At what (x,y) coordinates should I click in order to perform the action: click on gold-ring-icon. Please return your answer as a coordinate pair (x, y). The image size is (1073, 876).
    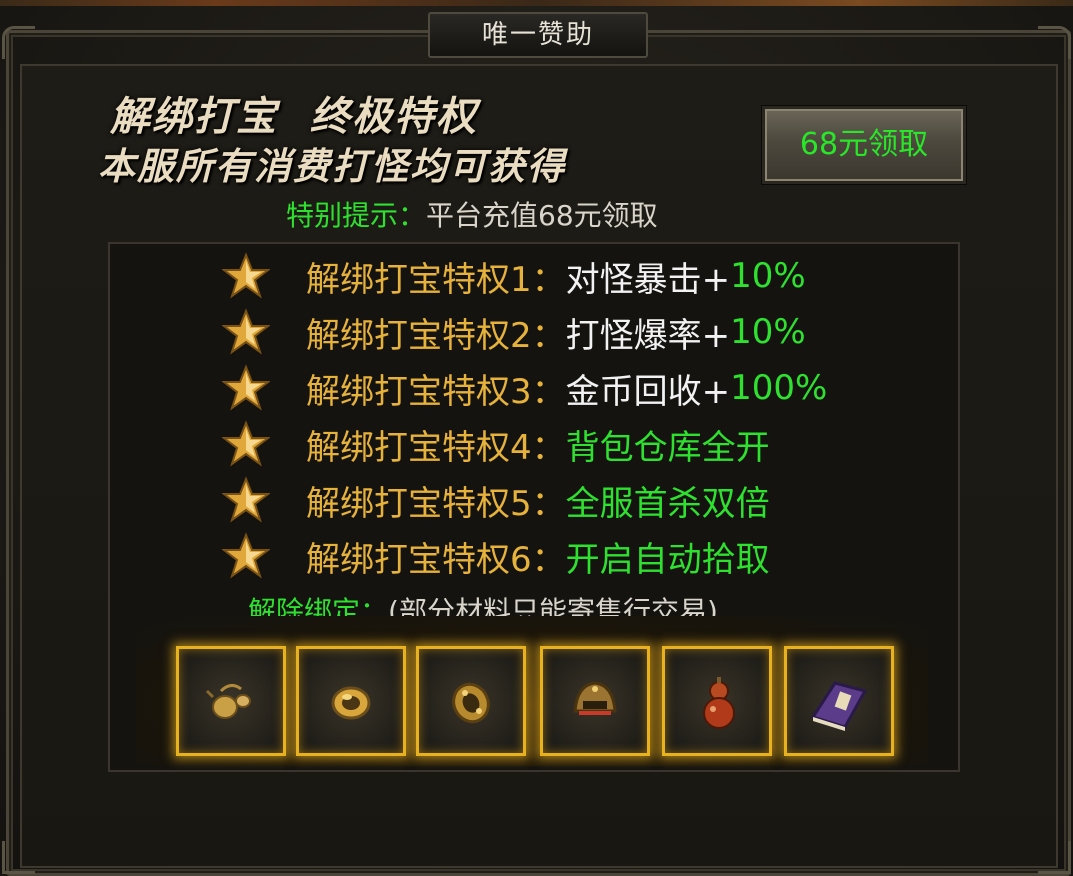
    Looking at the image, I should click on (351, 703).